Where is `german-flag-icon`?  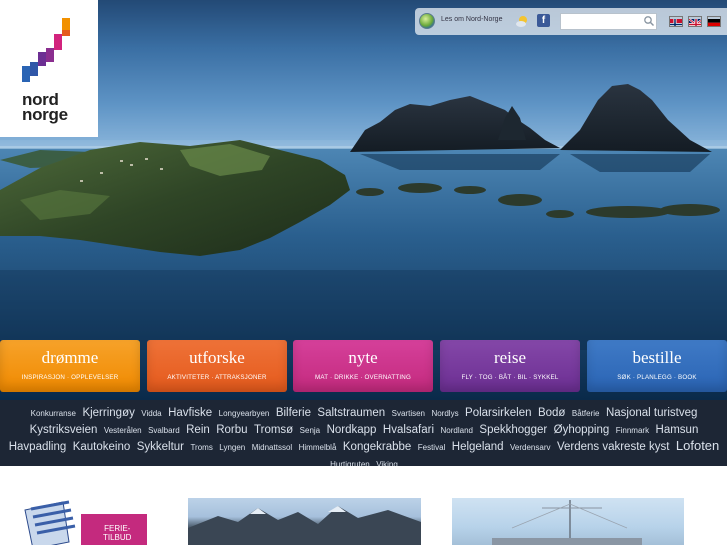
german-flag-icon is located at coordinates (714, 21).